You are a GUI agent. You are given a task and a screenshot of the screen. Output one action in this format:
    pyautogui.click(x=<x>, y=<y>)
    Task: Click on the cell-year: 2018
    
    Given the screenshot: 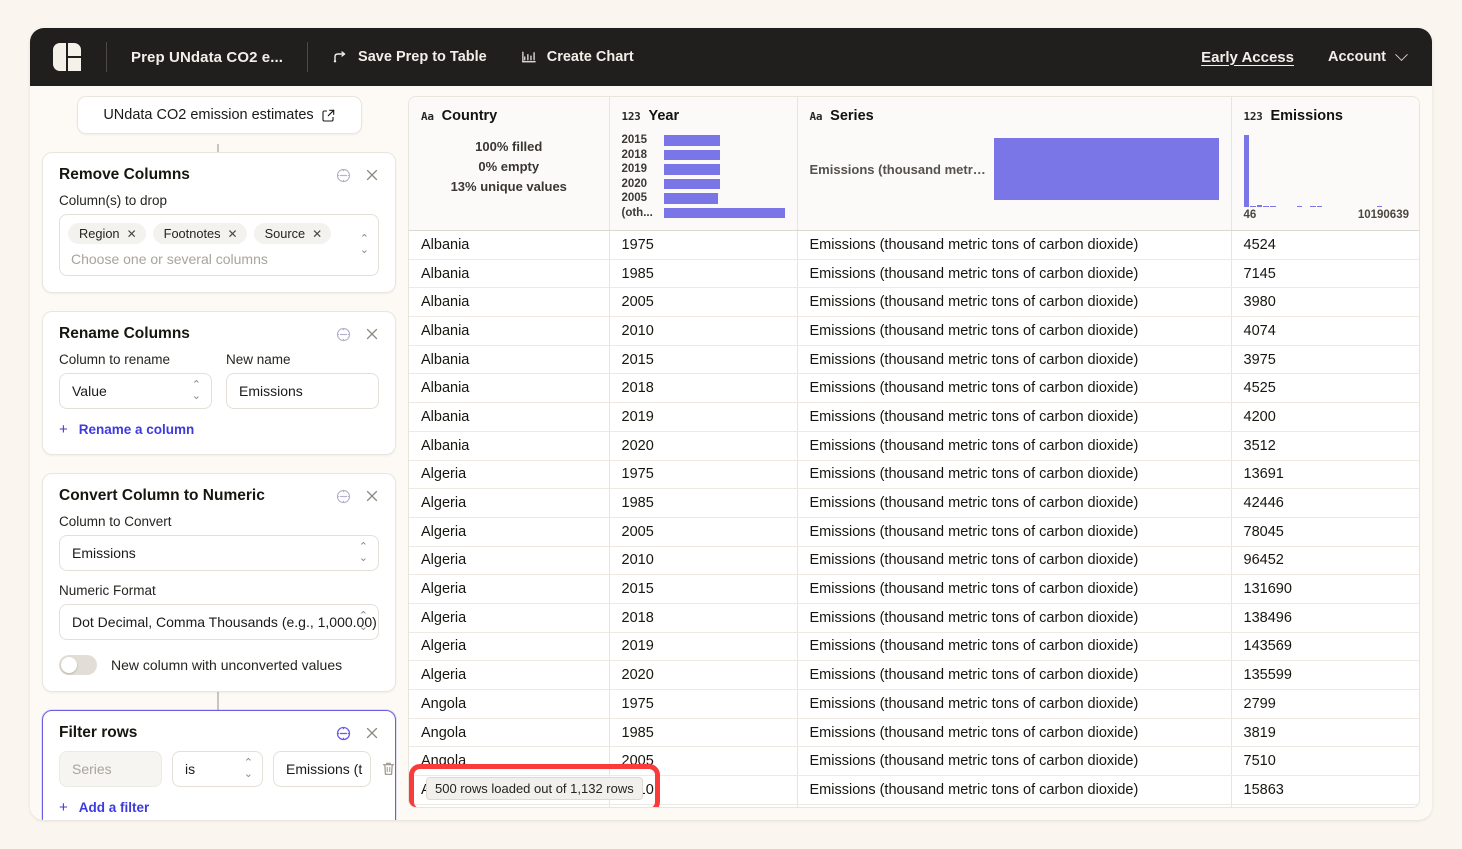 What is the action you would take?
    pyautogui.click(x=703, y=618)
    